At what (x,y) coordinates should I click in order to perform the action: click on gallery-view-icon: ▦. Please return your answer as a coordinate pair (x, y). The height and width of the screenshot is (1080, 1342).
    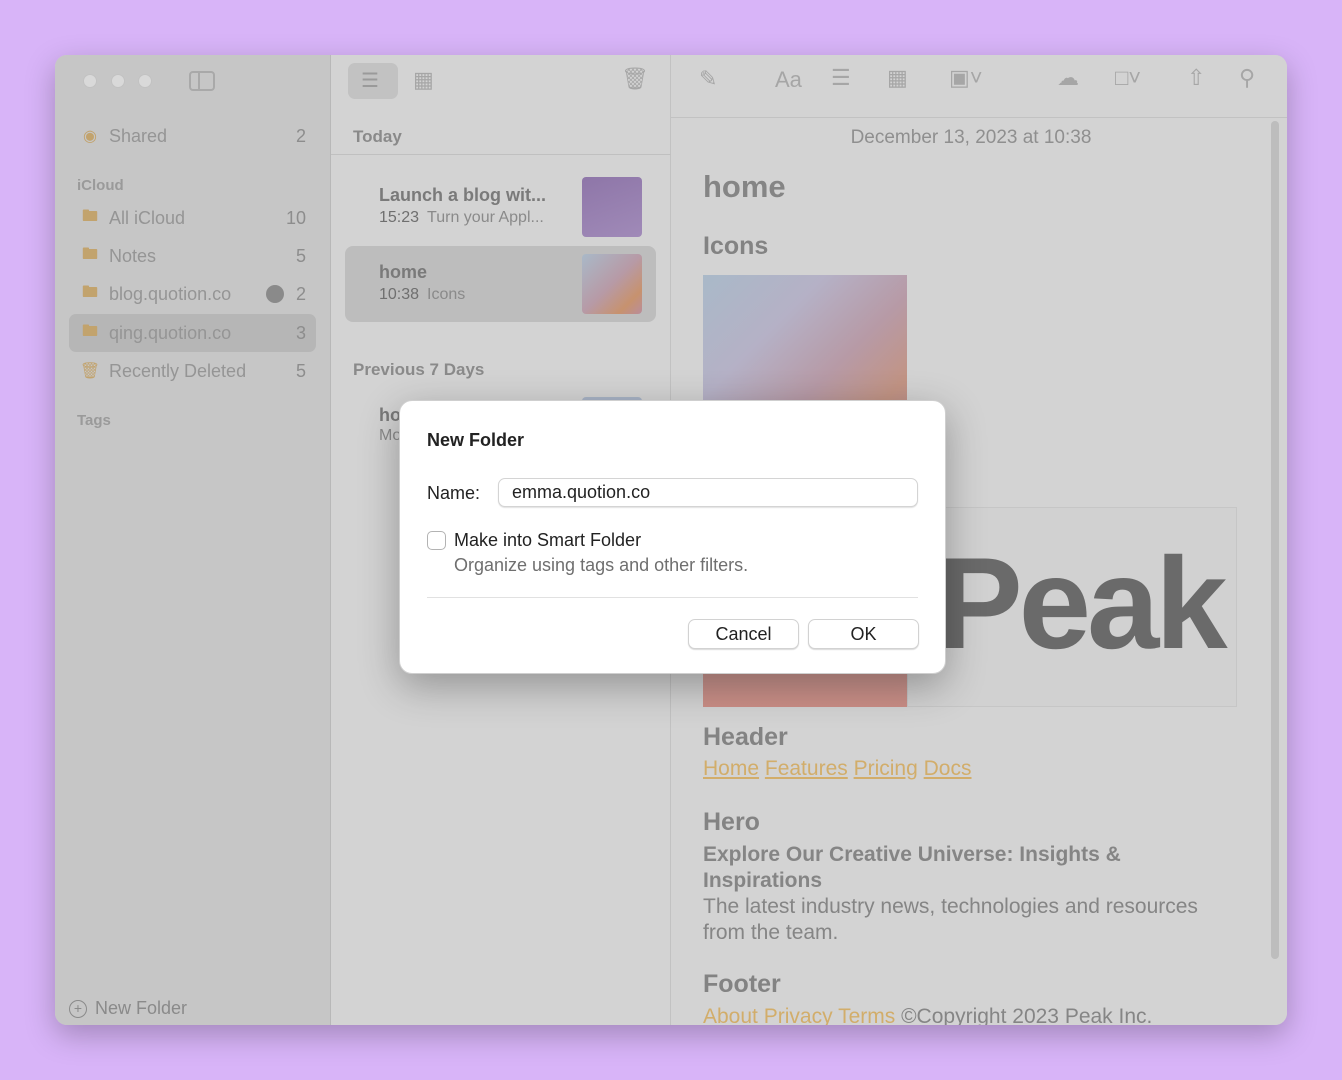
    Looking at the image, I should click on (423, 80).